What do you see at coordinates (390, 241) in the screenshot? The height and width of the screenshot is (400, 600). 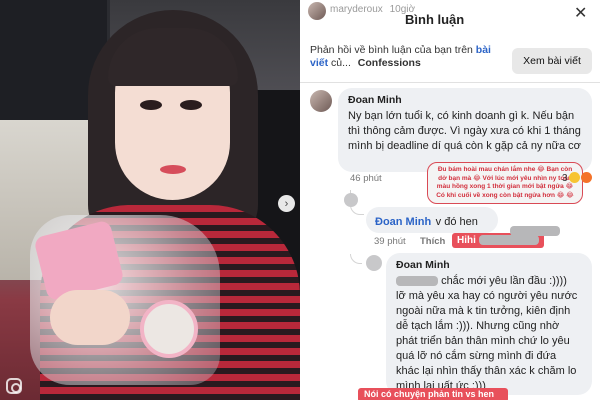 I see `reply-time: 39 phút` at bounding box center [390, 241].